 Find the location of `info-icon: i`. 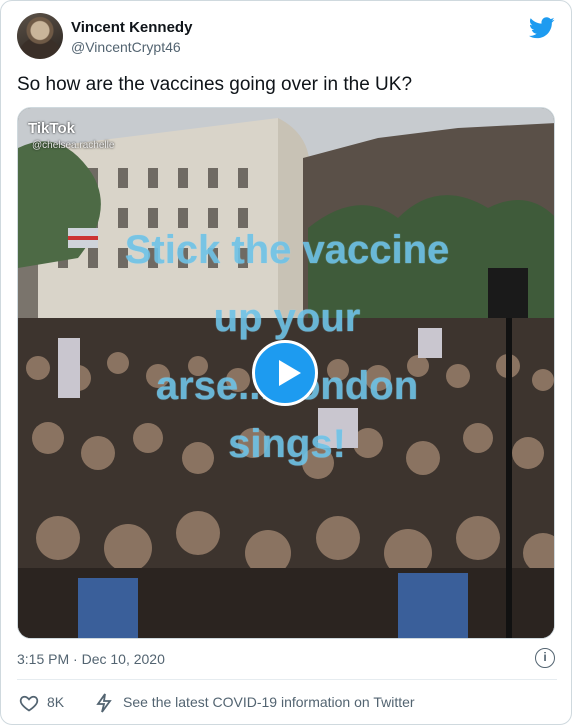

info-icon: i is located at coordinates (545, 658).